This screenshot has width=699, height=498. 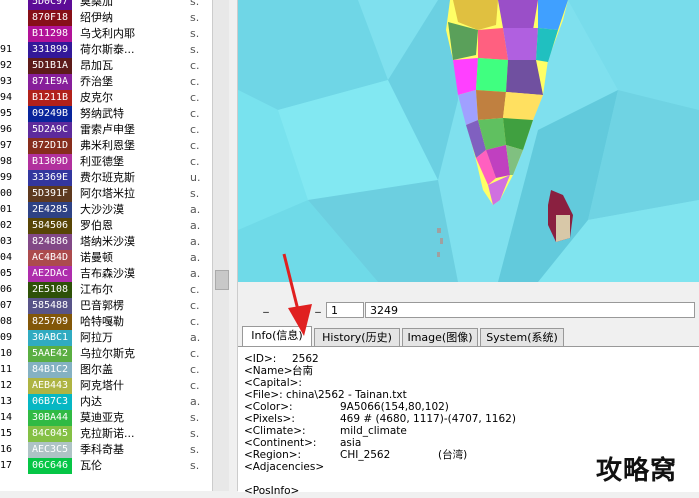 What do you see at coordinates (106, 194) in the screenshot?
I see `province-row: 00 5D391F 阿尔塔米拉 s.` at bounding box center [106, 194].